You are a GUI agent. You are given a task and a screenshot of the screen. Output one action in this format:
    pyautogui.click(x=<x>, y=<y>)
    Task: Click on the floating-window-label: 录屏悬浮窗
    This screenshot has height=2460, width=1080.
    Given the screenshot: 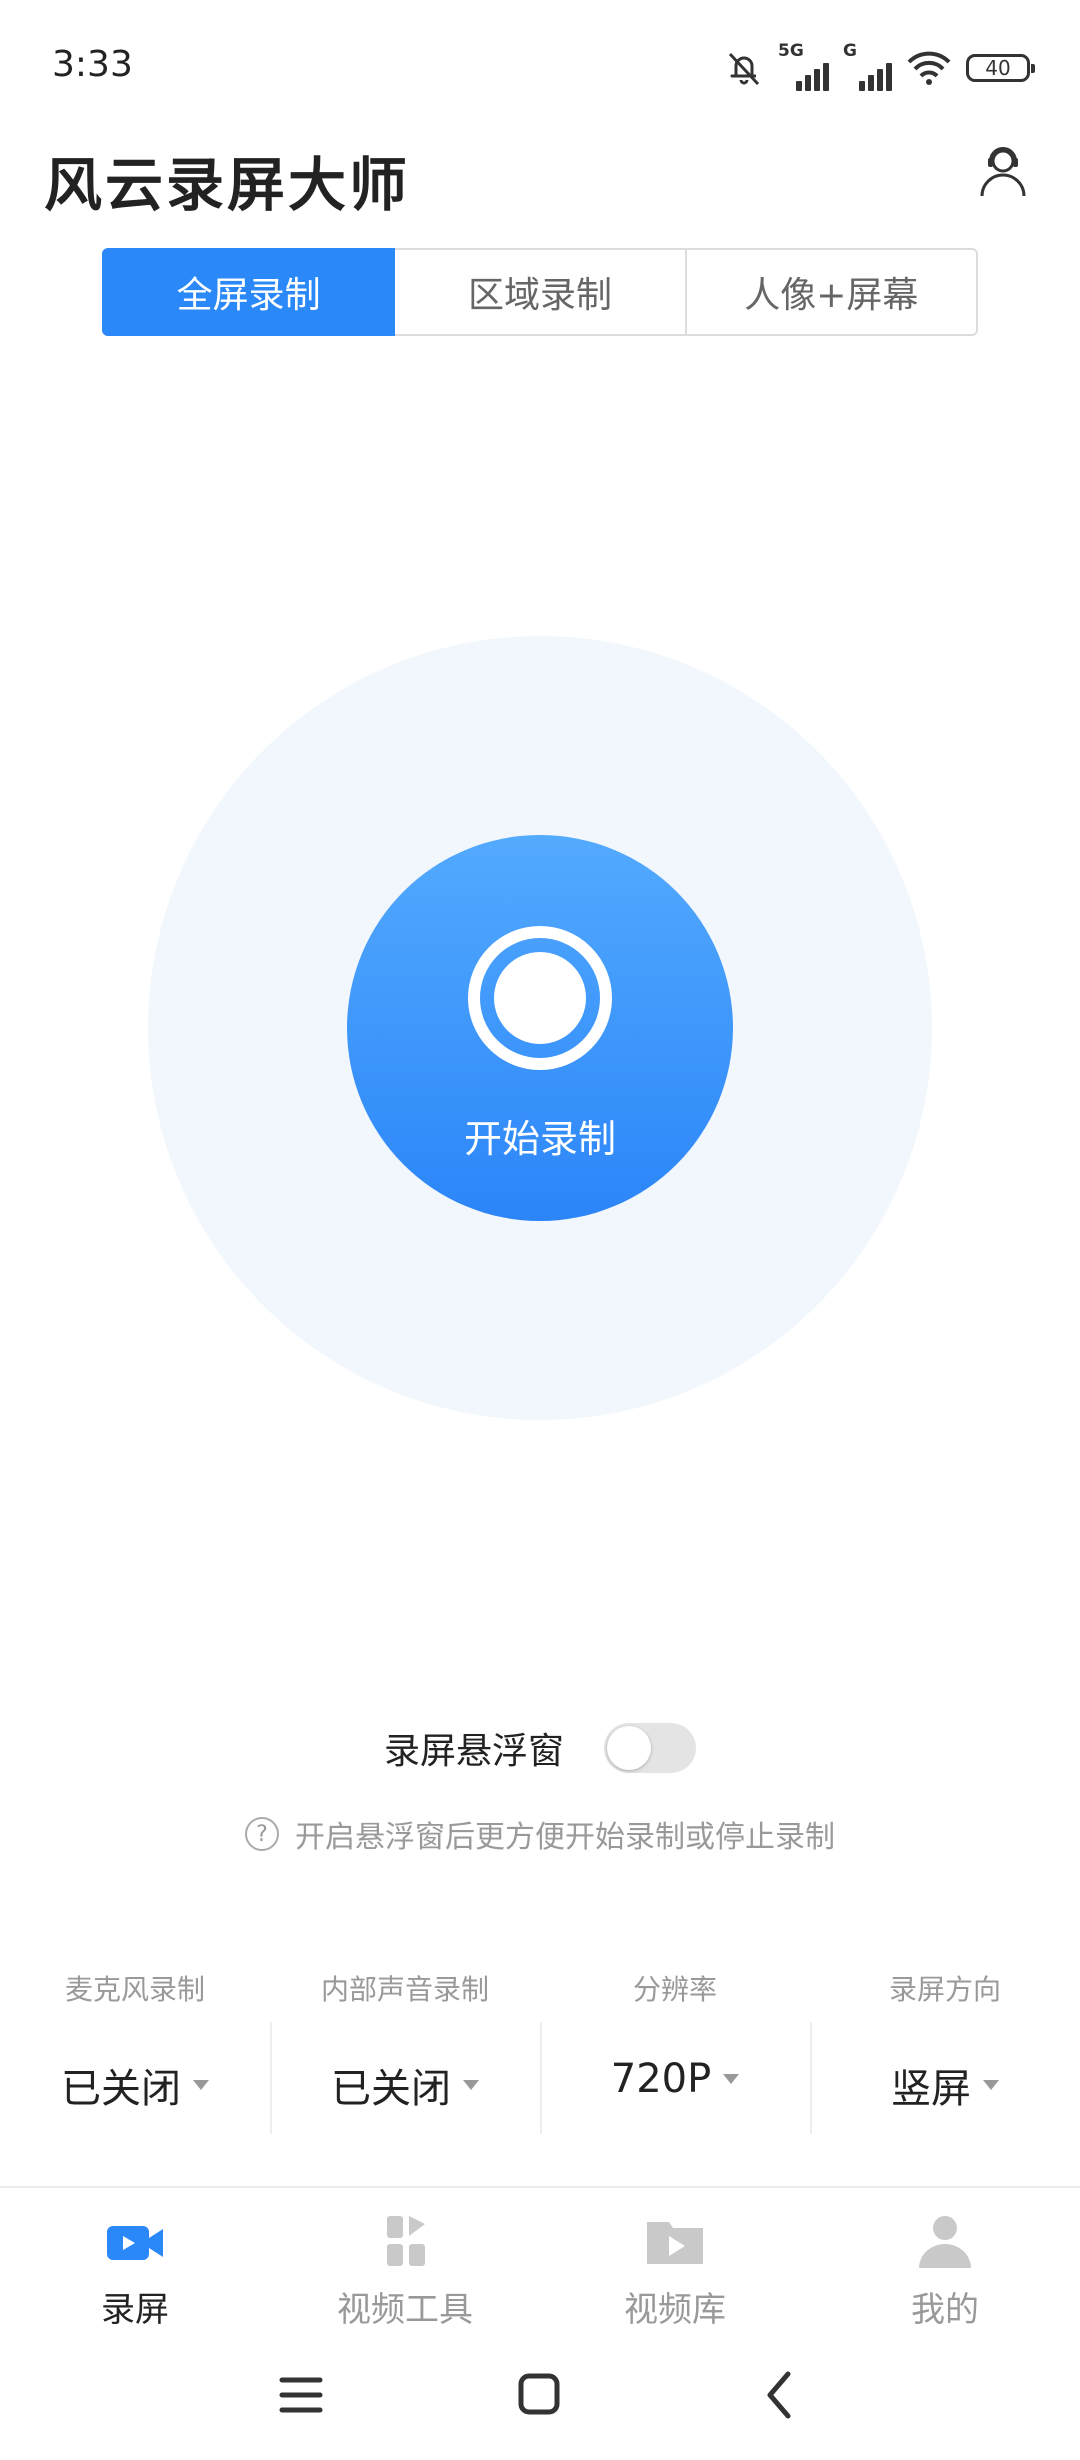 What is the action you would take?
    pyautogui.click(x=473, y=1751)
    